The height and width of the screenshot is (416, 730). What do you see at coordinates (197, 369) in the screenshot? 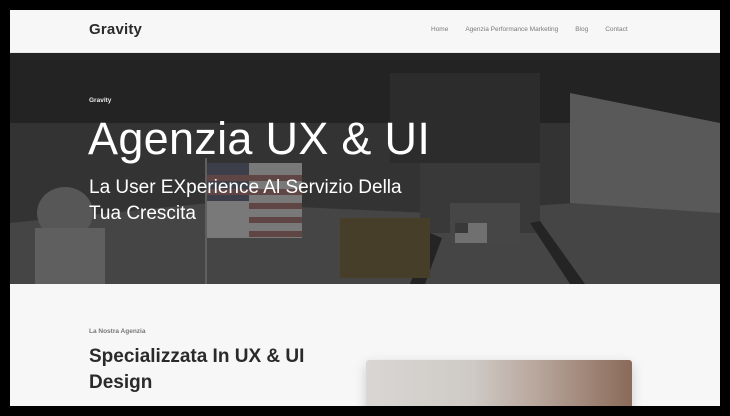
I see `about-title: Specializzata In UX & UI Design` at bounding box center [197, 369].